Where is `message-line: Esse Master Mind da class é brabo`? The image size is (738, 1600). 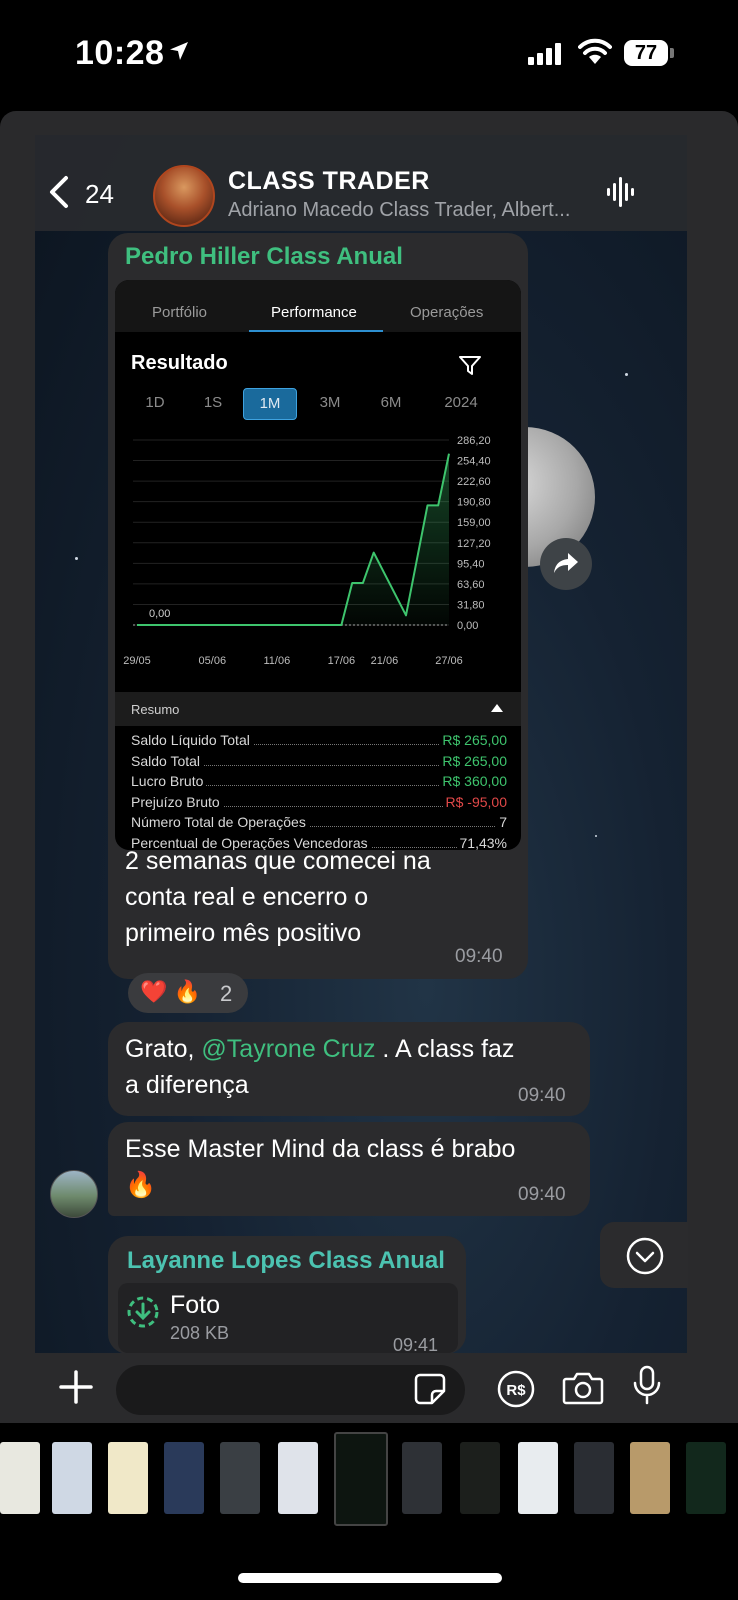
message-line: Esse Master Mind da class é brabo is located at coordinates (320, 1149).